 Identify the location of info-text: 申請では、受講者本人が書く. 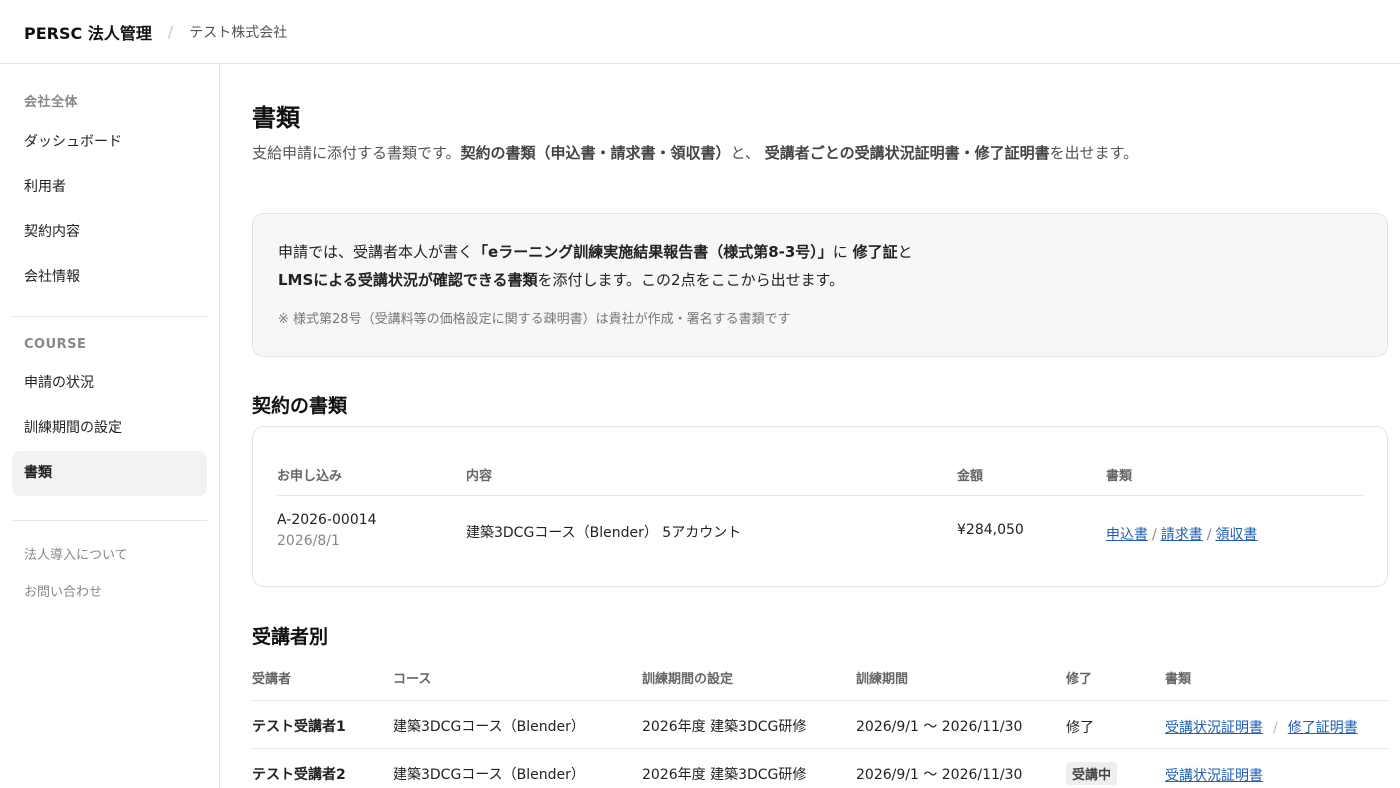
(376, 252).